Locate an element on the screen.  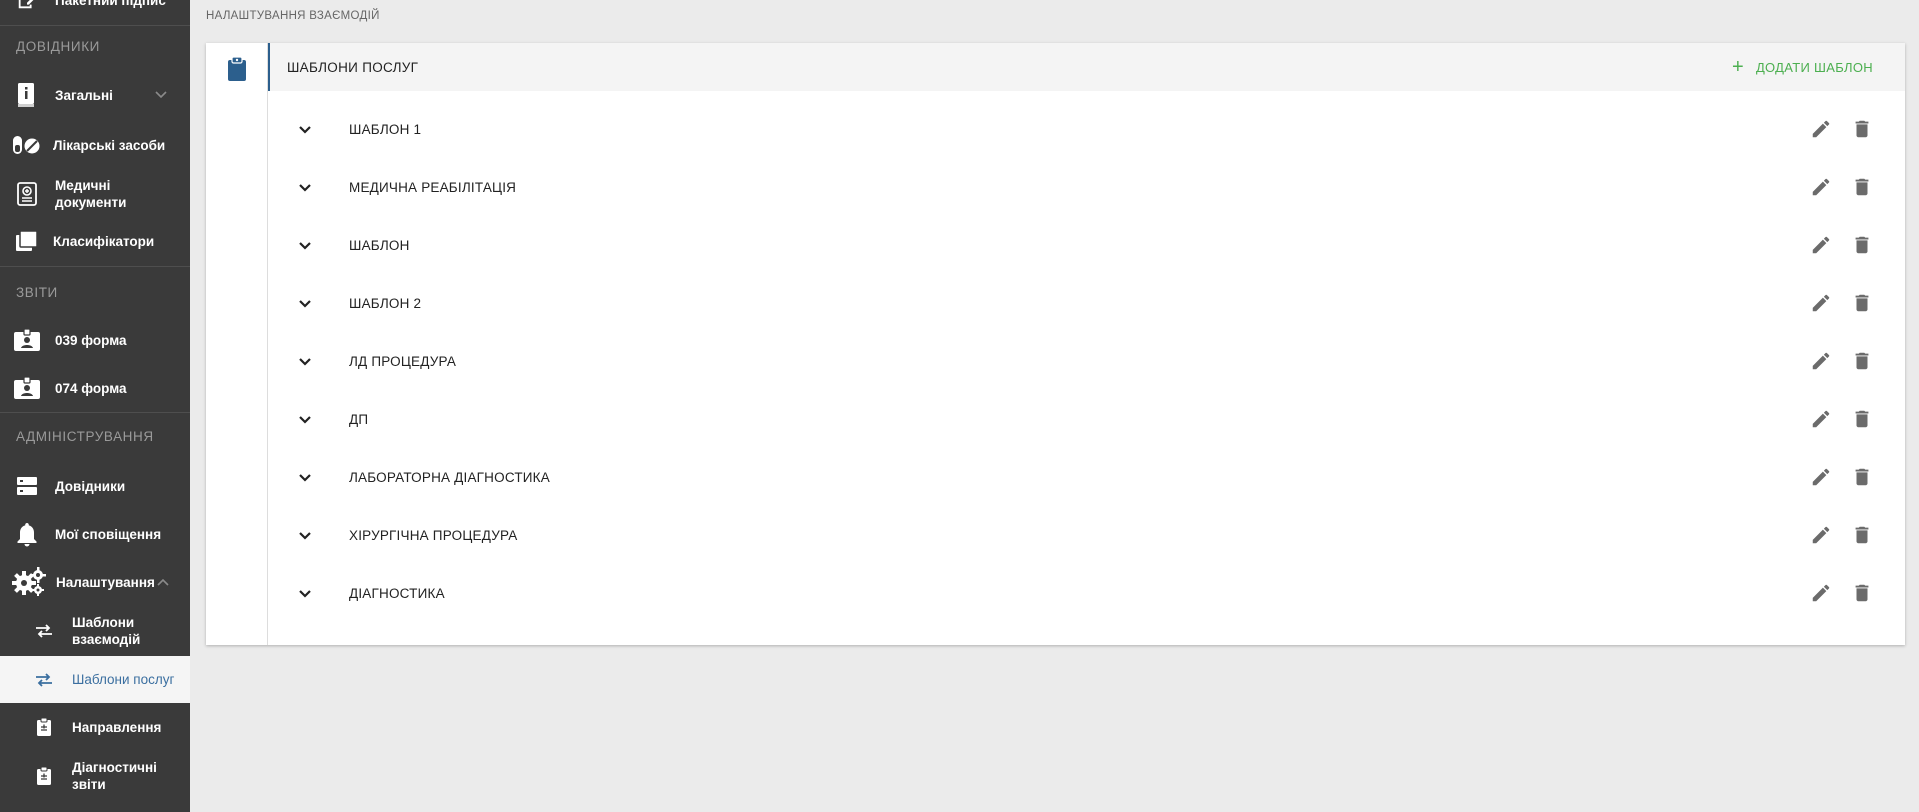
sidebar-subitem-interaction-templates: Шаблони взаємодій is located at coordinates (95, 631).